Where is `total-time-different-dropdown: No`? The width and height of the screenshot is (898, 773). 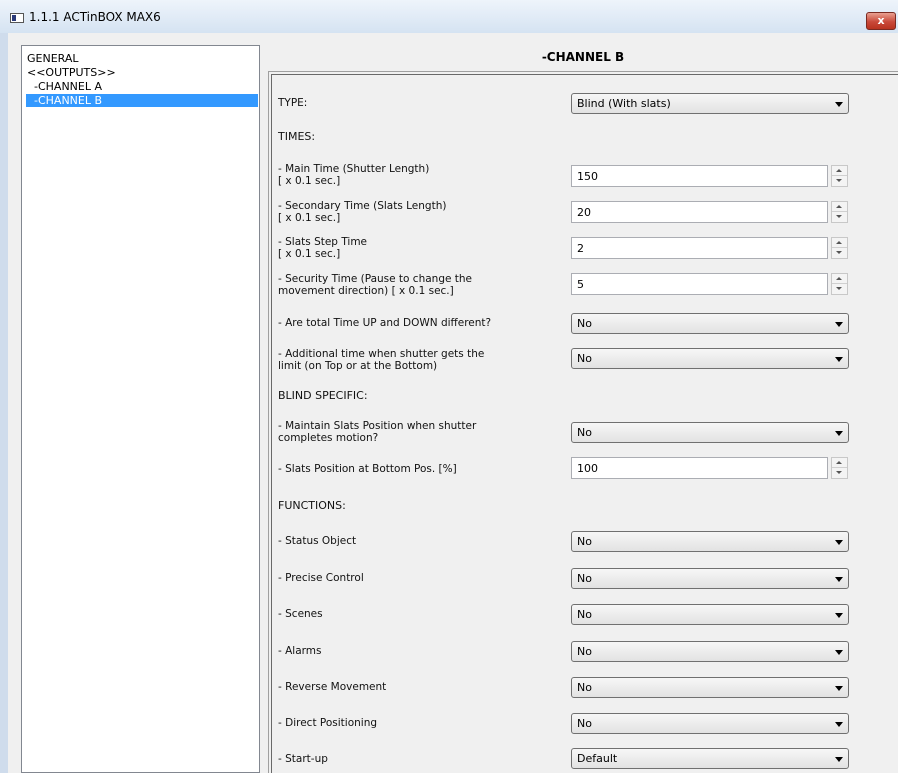 total-time-different-dropdown: No is located at coordinates (710, 323).